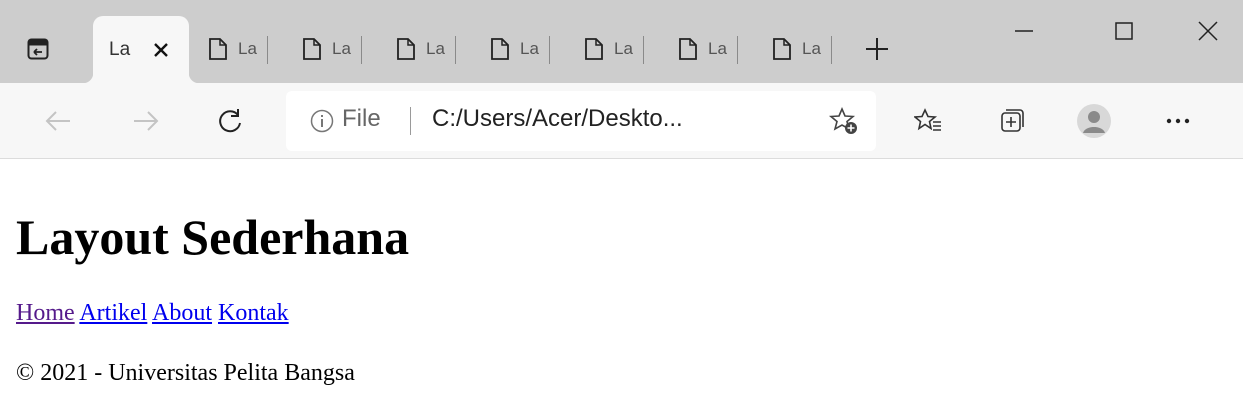  What do you see at coordinates (253, 313) in the screenshot?
I see `nav-link-kontak: Kontak` at bounding box center [253, 313].